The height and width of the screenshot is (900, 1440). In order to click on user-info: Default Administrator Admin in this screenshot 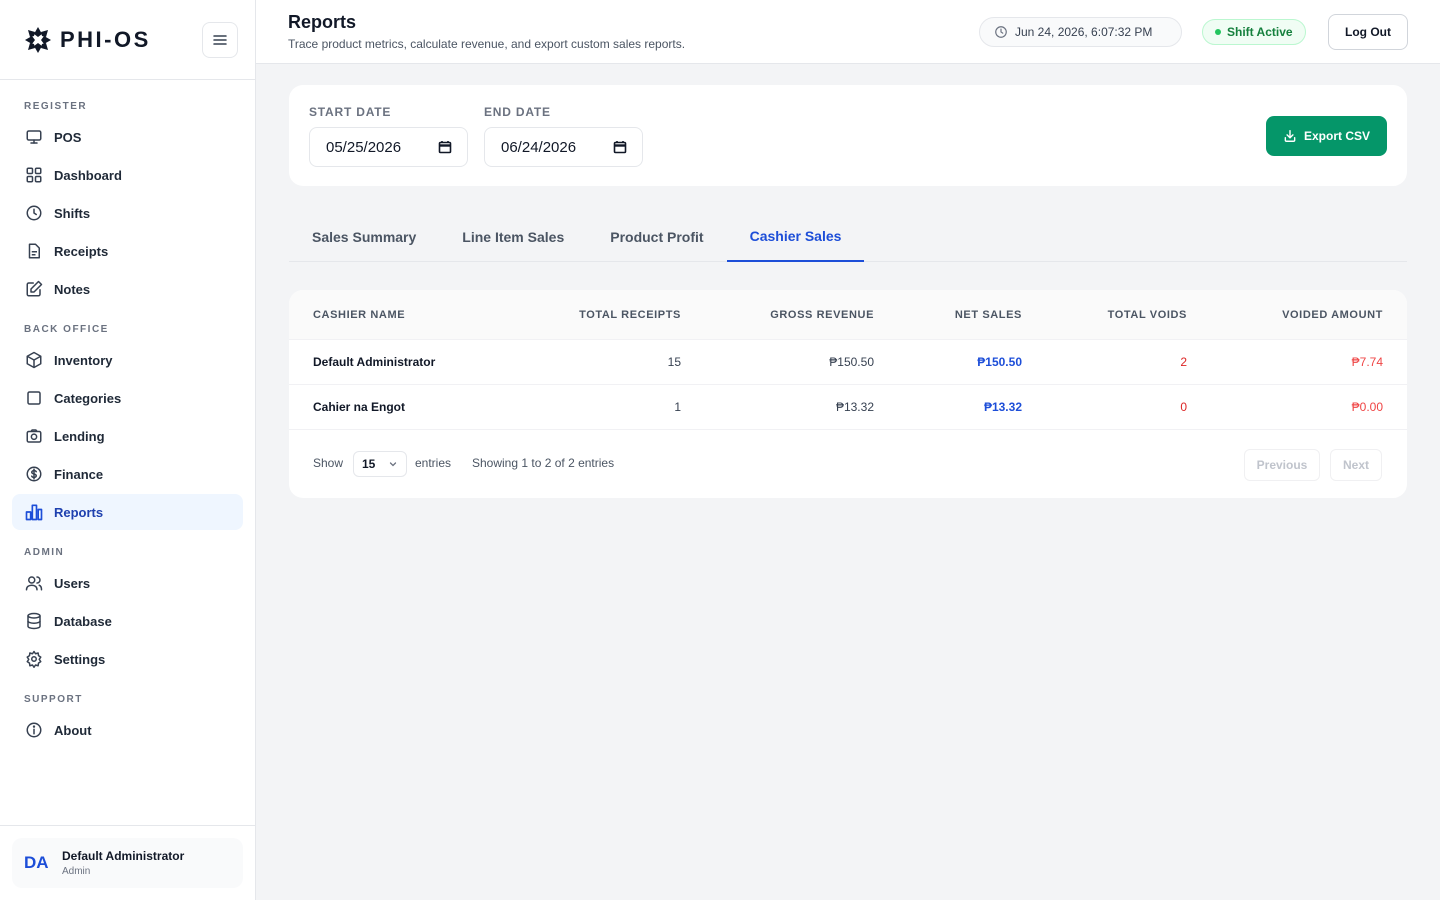, I will do `click(123, 863)`.